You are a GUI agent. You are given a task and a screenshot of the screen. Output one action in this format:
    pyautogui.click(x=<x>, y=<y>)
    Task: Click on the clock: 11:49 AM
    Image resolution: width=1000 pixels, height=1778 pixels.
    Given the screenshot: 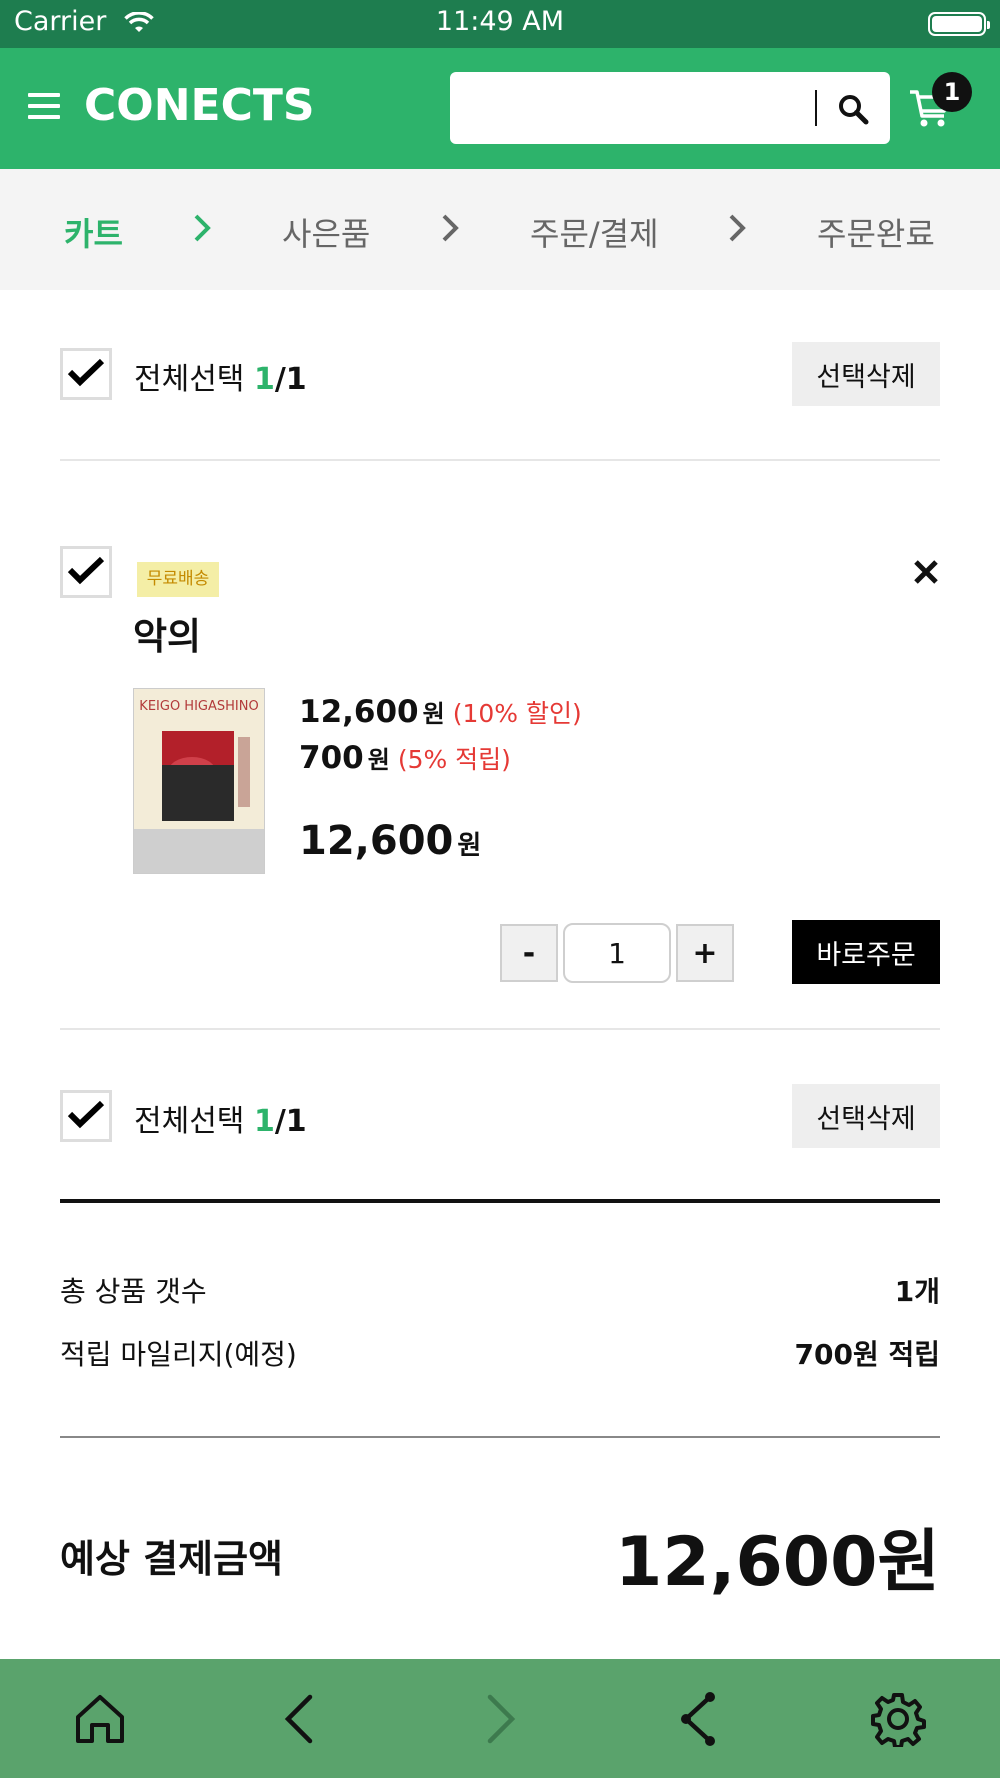 What is the action you would take?
    pyautogui.click(x=500, y=21)
    